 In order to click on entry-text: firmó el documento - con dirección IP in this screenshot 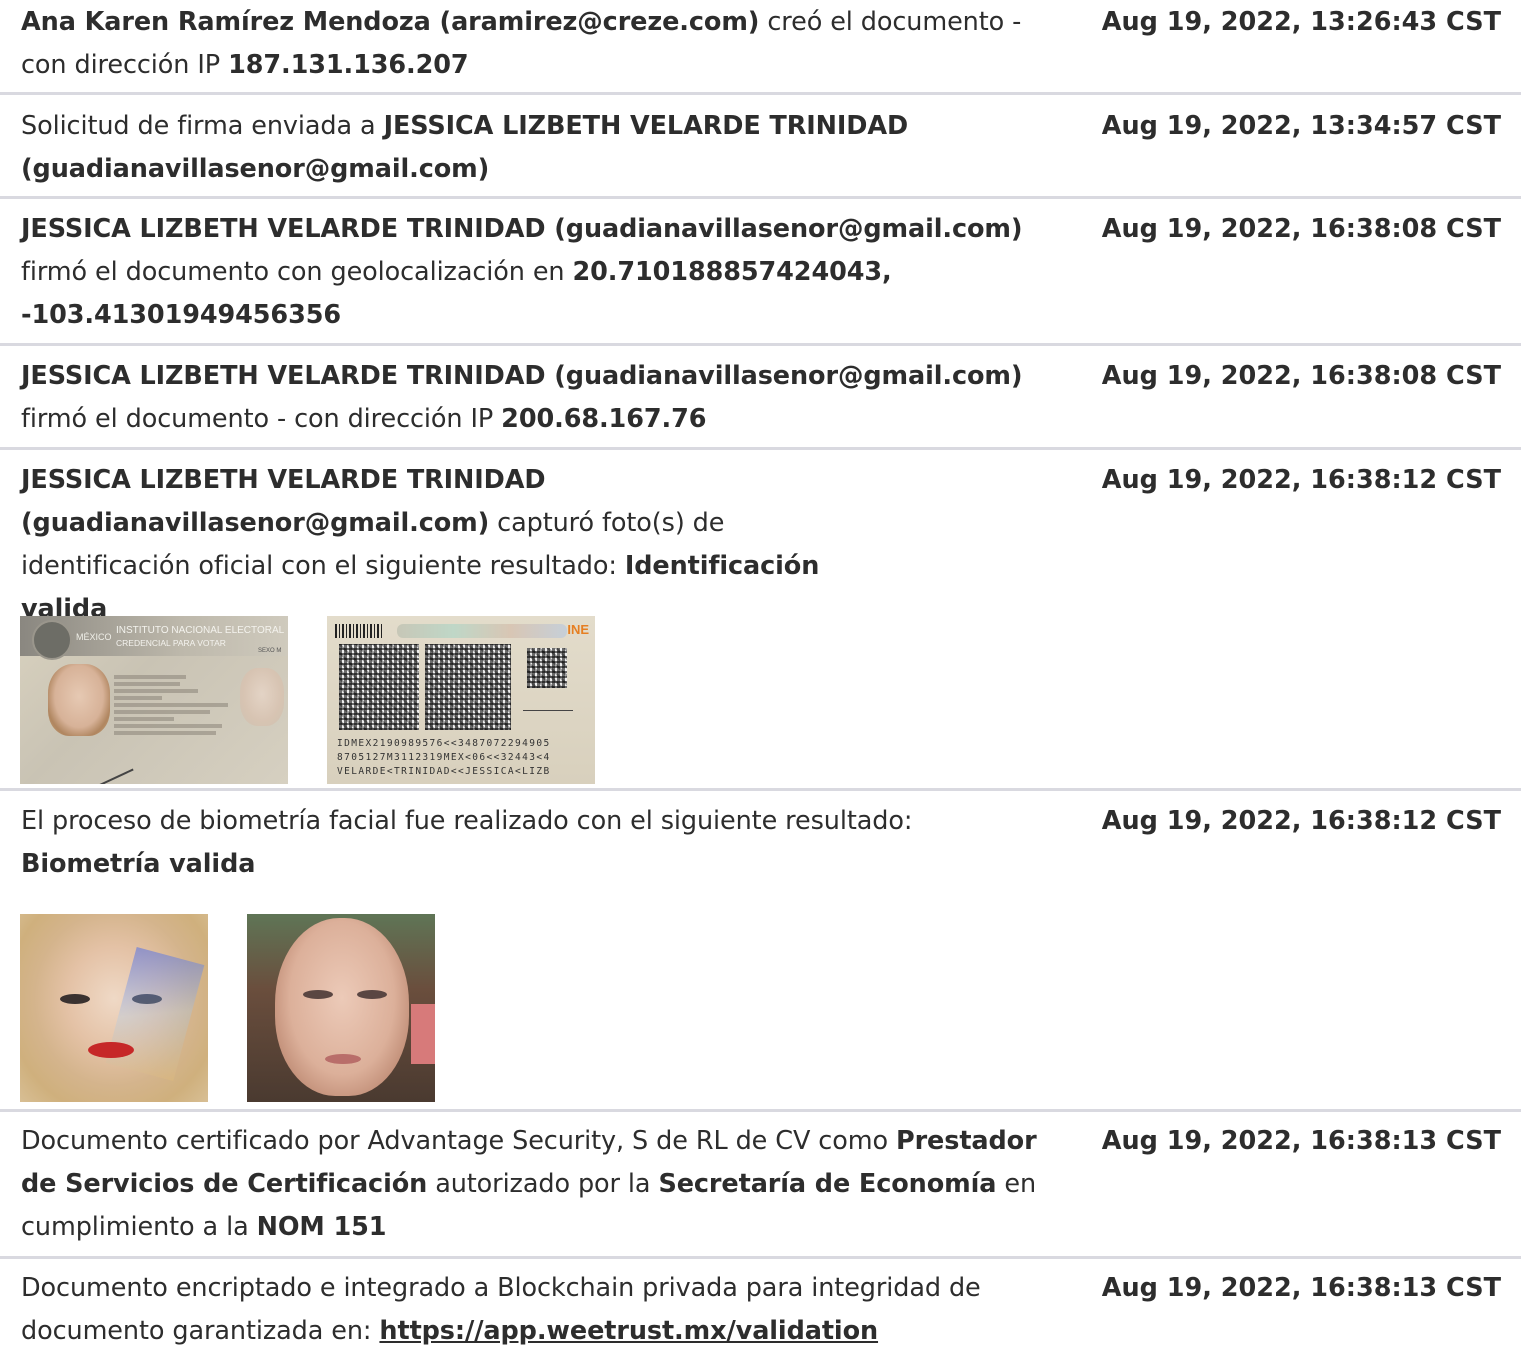, I will do `click(261, 419)`.